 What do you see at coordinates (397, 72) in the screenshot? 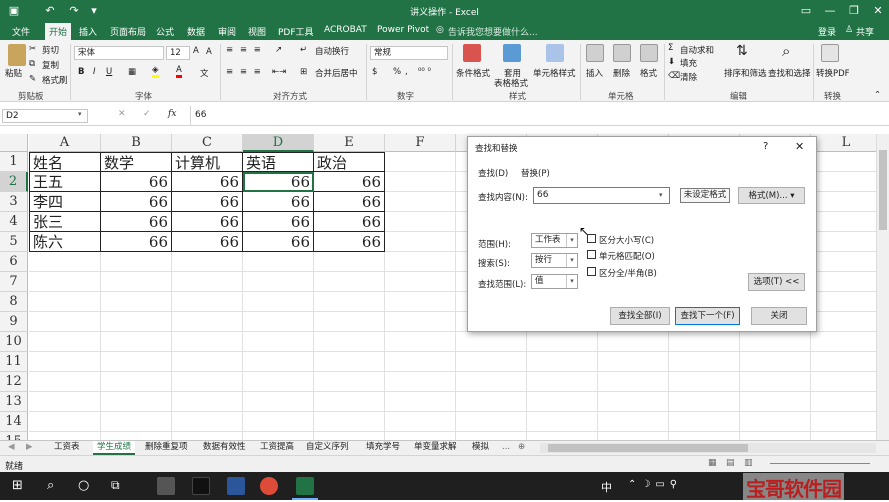
I see `percent-button: %` at bounding box center [397, 72].